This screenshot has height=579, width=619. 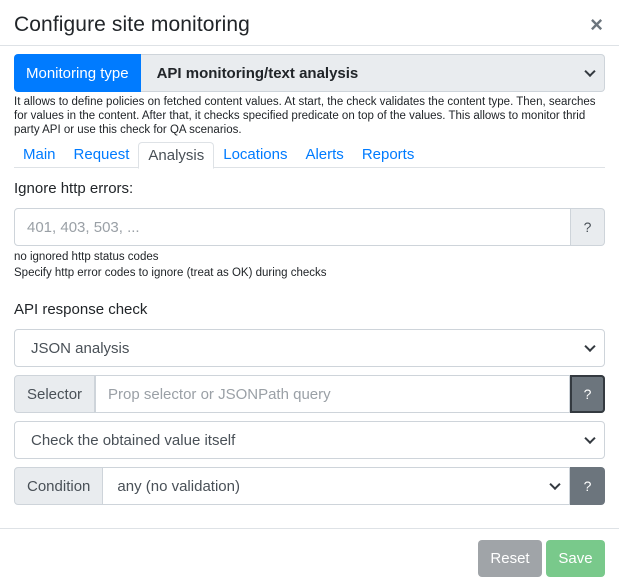 I want to click on ignore-http-group: ?, so click(x=309, y=227).